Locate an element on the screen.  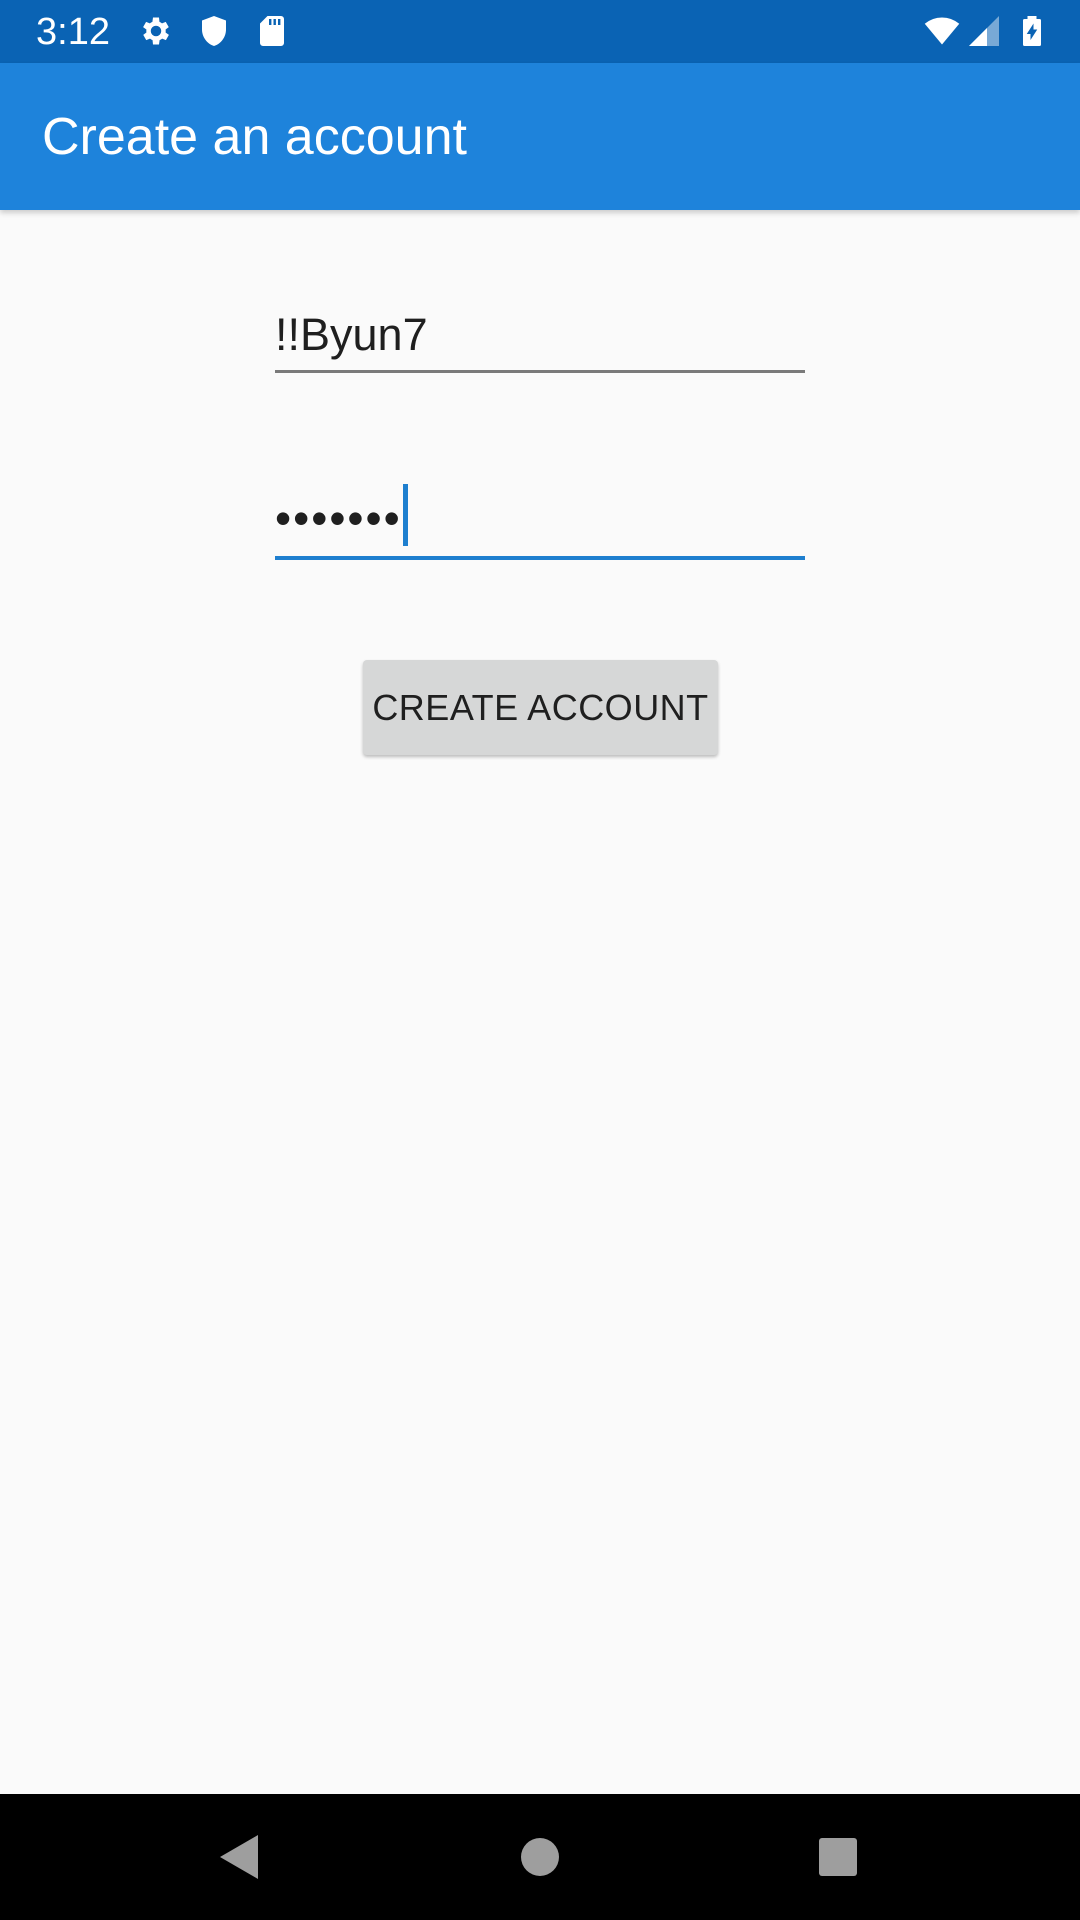
create-account-button: CREATE ACCOUNT is located at coordinates (540, 707).